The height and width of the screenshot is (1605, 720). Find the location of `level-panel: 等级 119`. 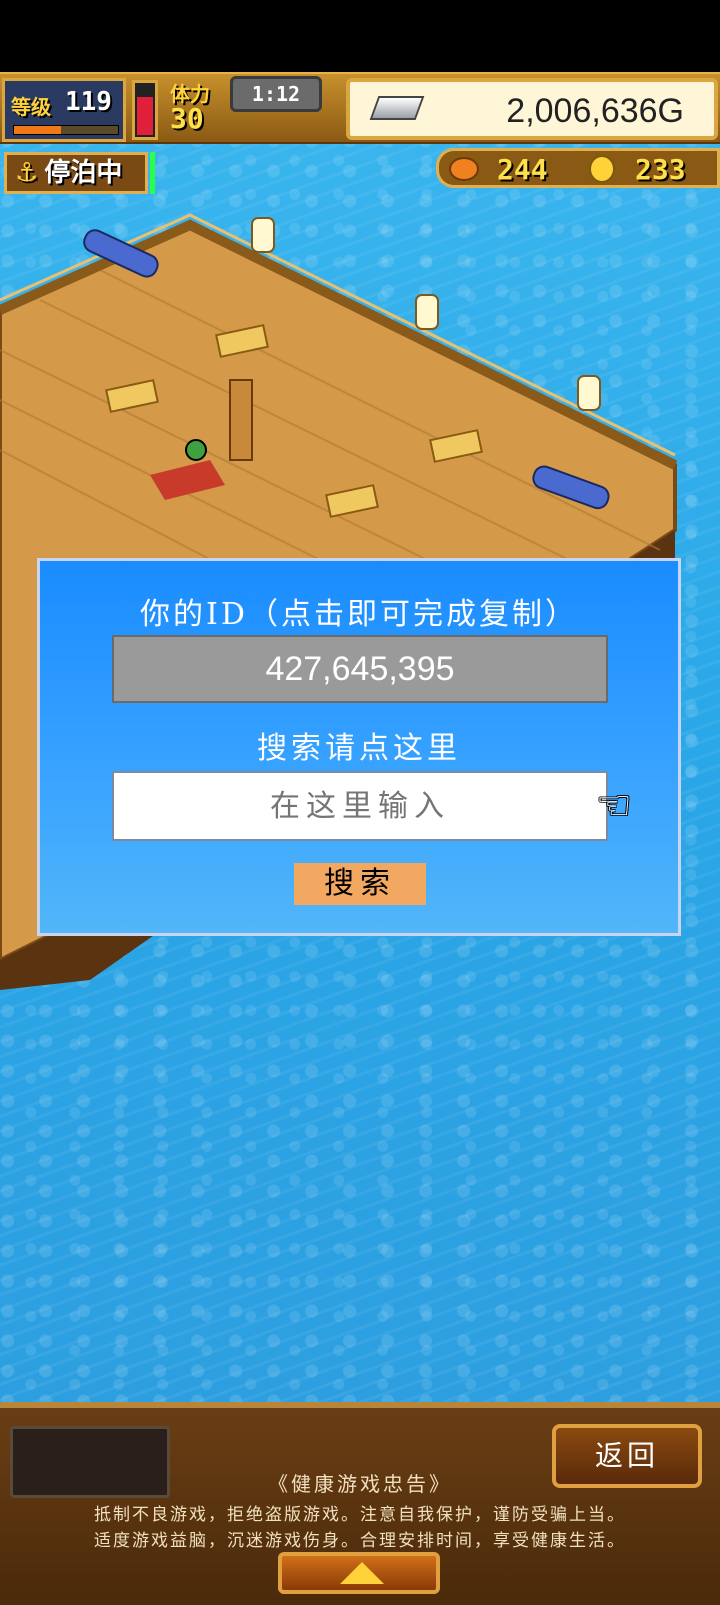

level-panel: 等级 119 is located at coordinates (64, 110).